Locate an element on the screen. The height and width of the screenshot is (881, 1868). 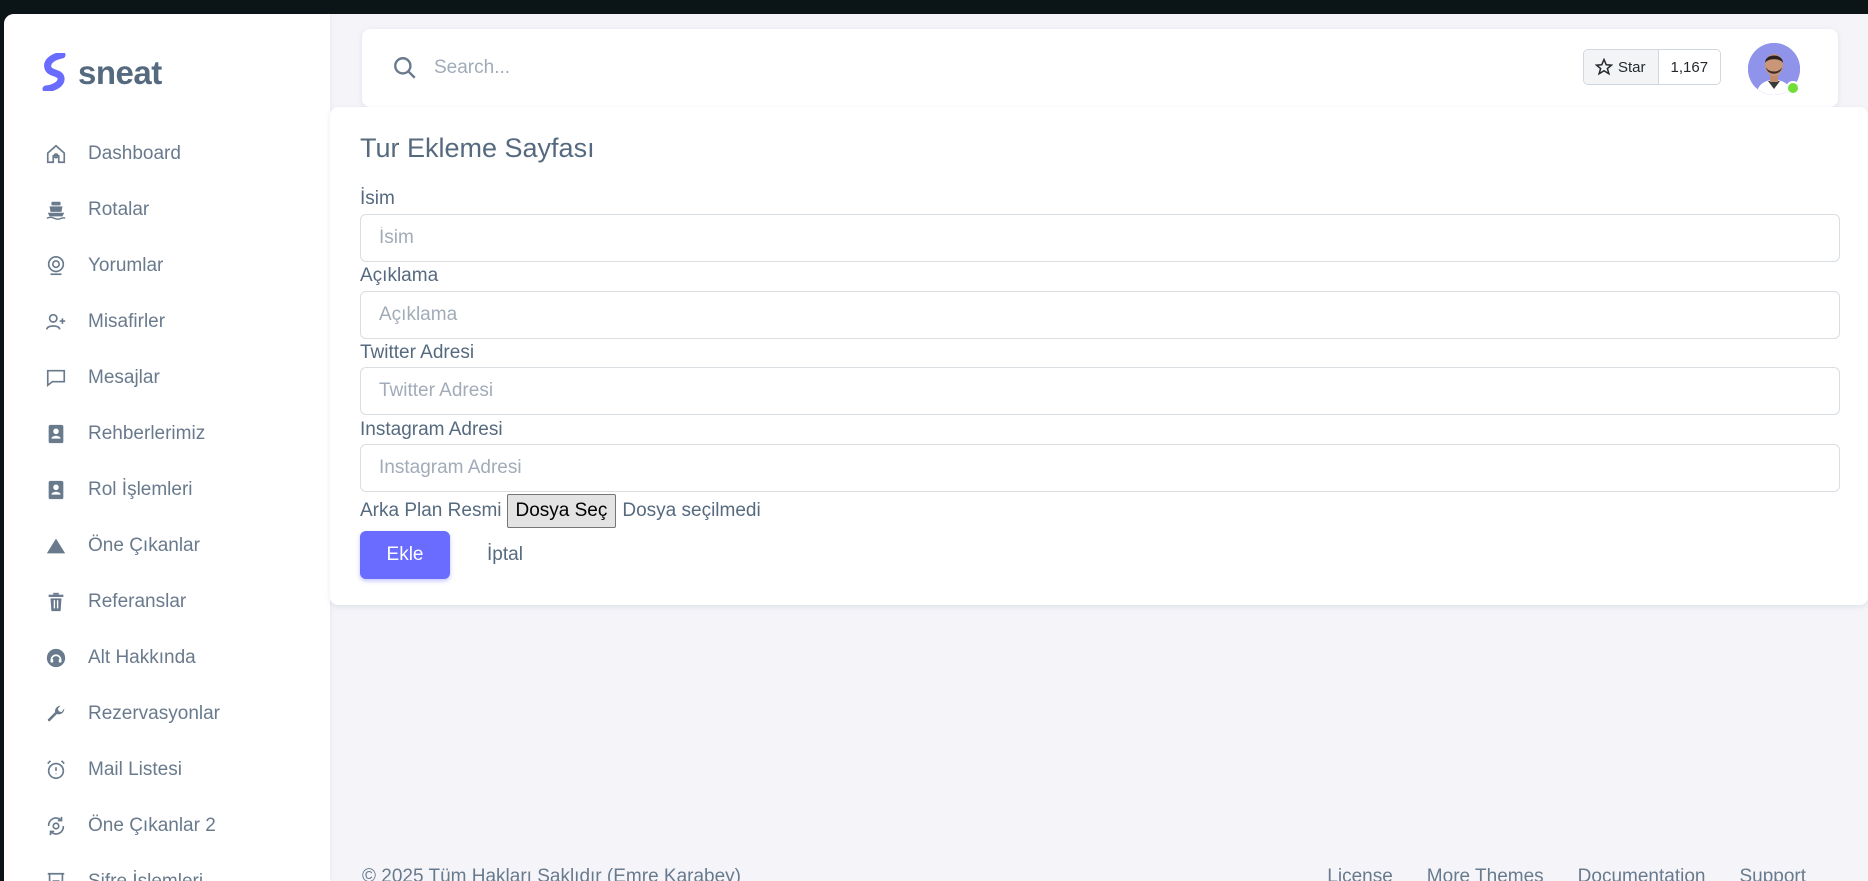
alarm-icon is located at coordinates (56, 770).